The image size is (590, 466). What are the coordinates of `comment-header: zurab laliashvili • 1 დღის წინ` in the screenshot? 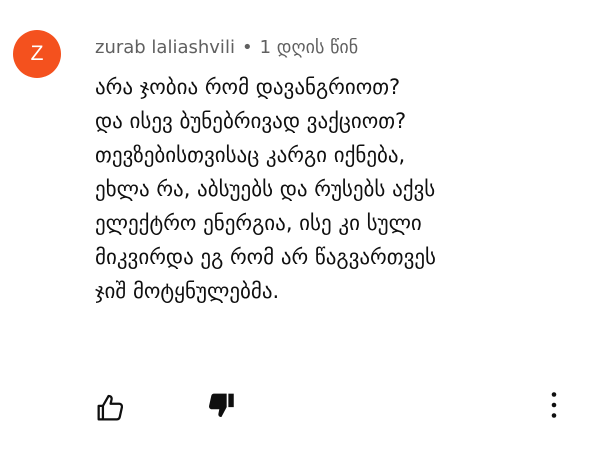 It's located at (226, 47).